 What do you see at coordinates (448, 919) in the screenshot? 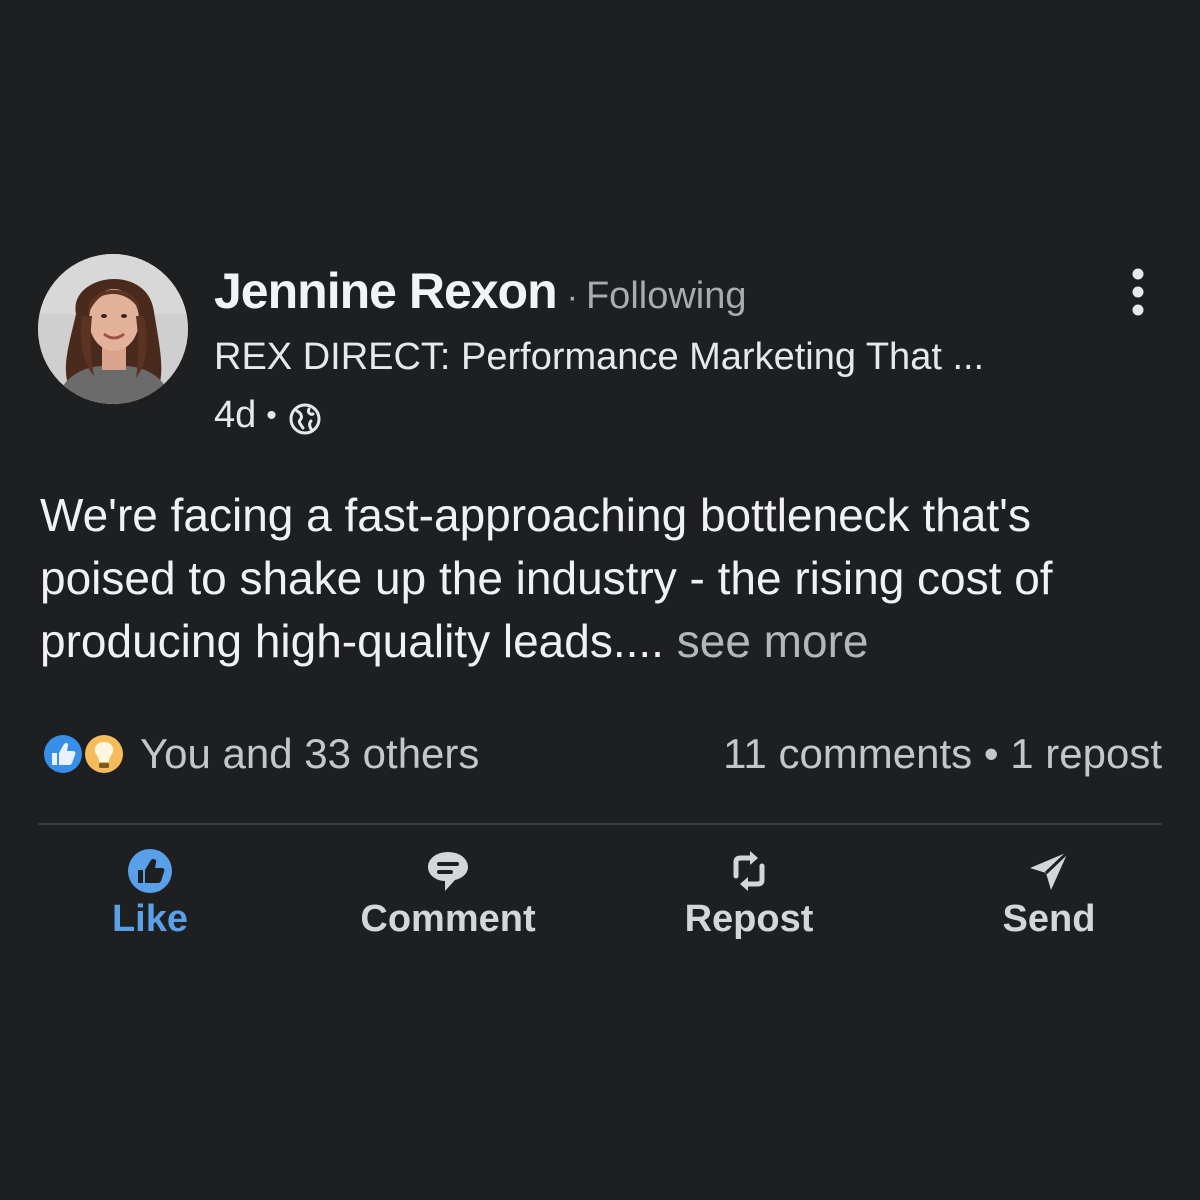
I see `comment-label: Comment` at bounding box center [448, 919].